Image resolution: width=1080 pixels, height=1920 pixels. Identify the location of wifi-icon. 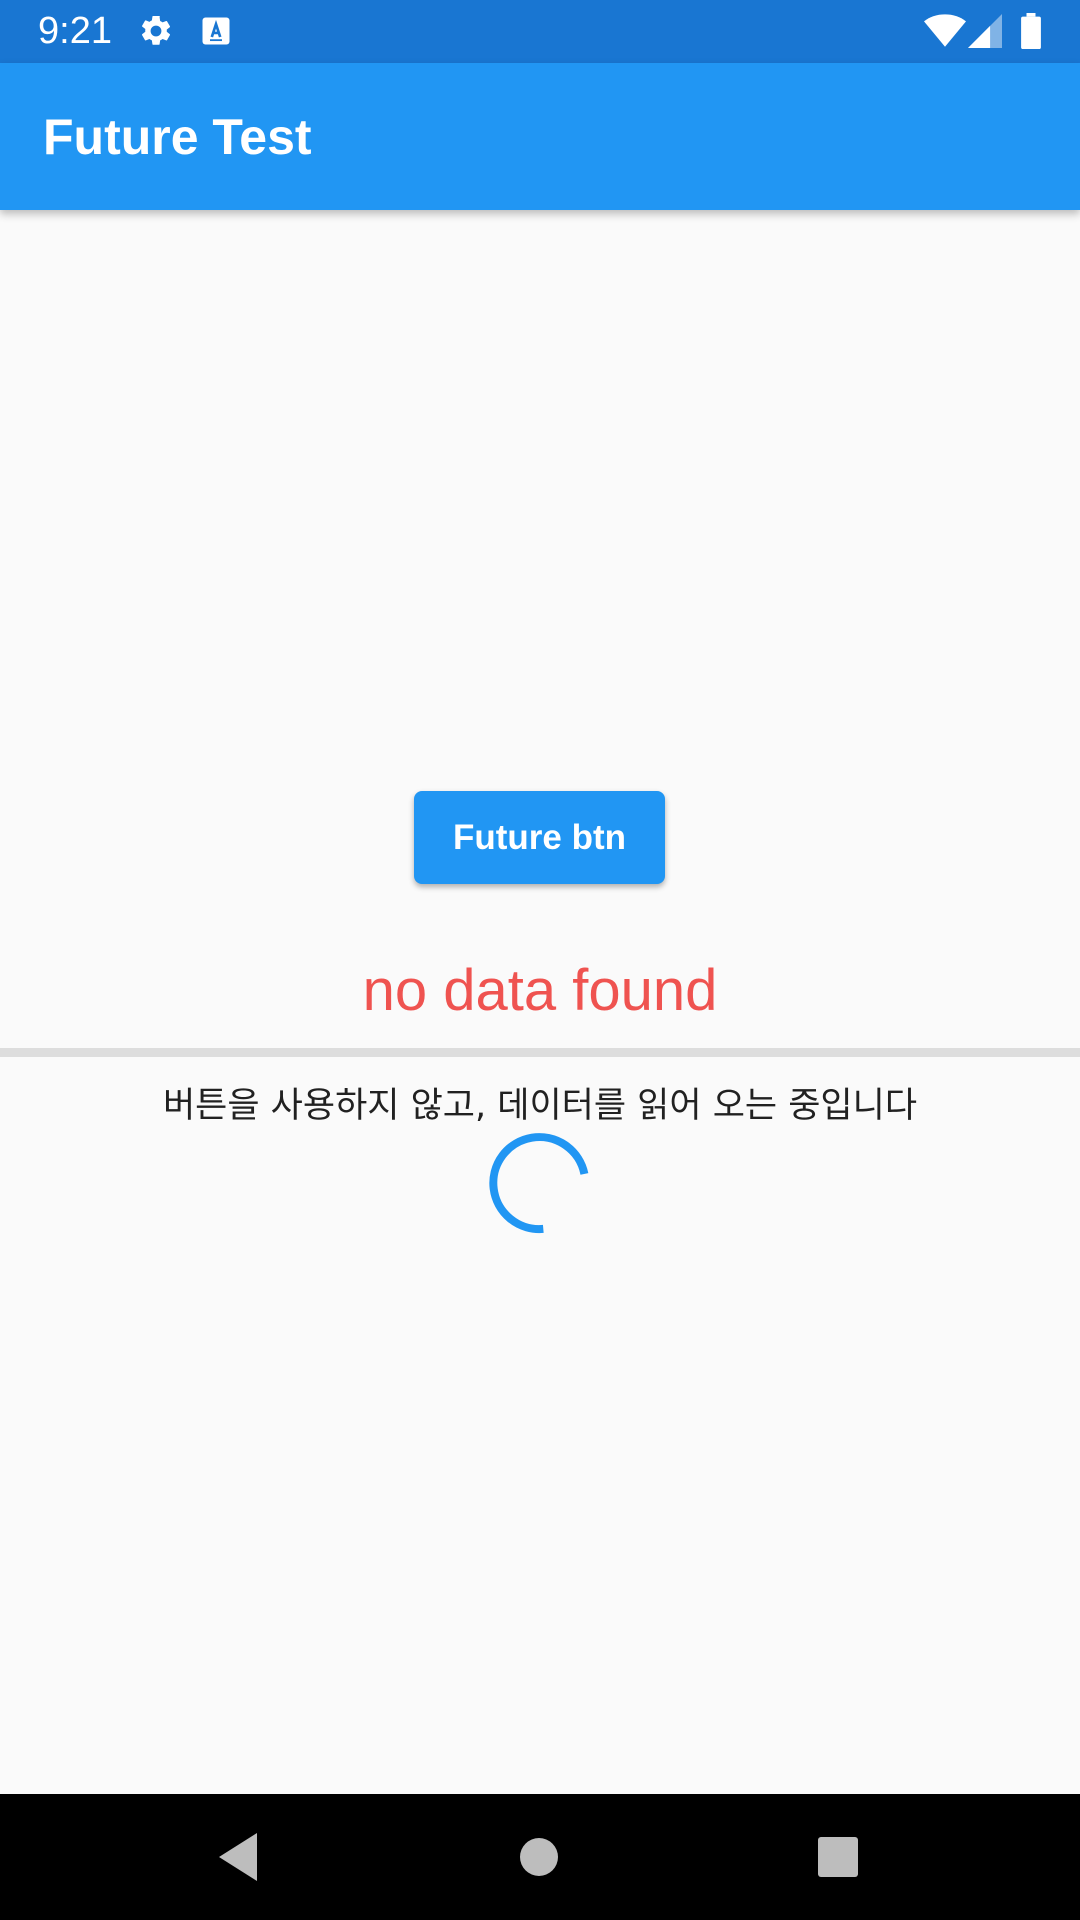
(945, 31).